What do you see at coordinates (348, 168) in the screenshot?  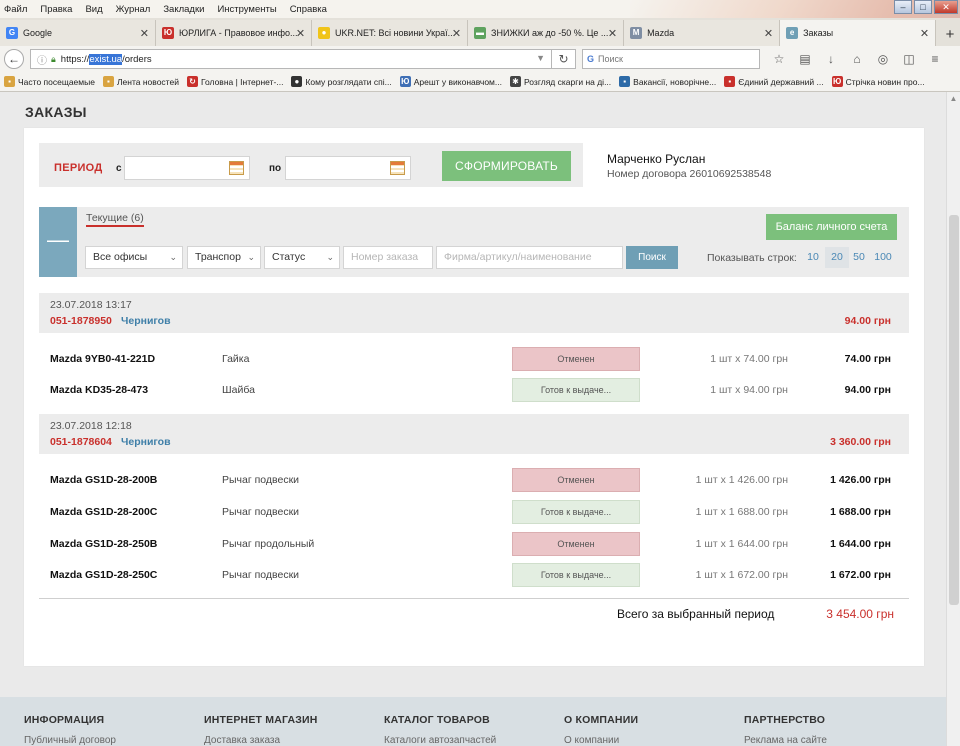 I see `date-to-input` at bounding box center [348, 168].